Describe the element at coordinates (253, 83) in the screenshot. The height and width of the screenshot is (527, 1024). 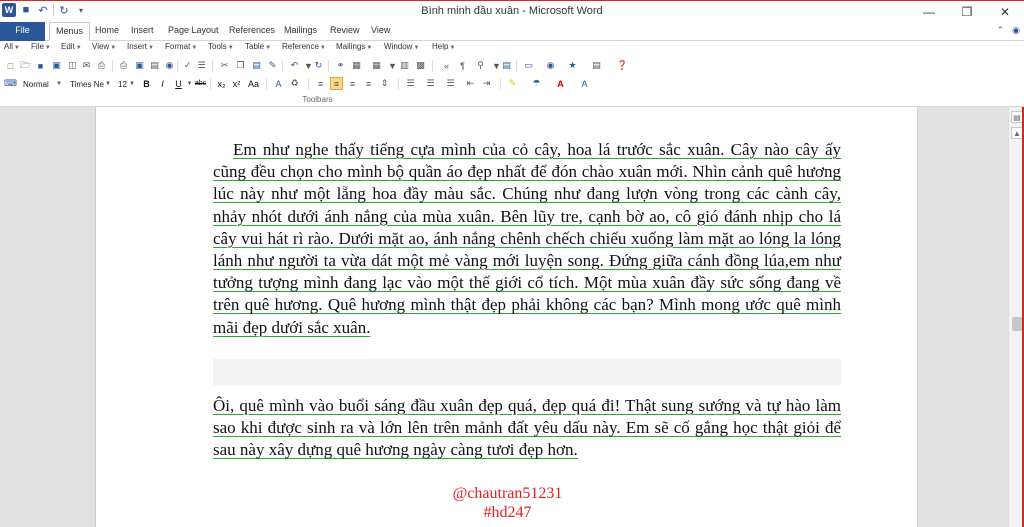
I see `change-case-icon: Aa` at that location.